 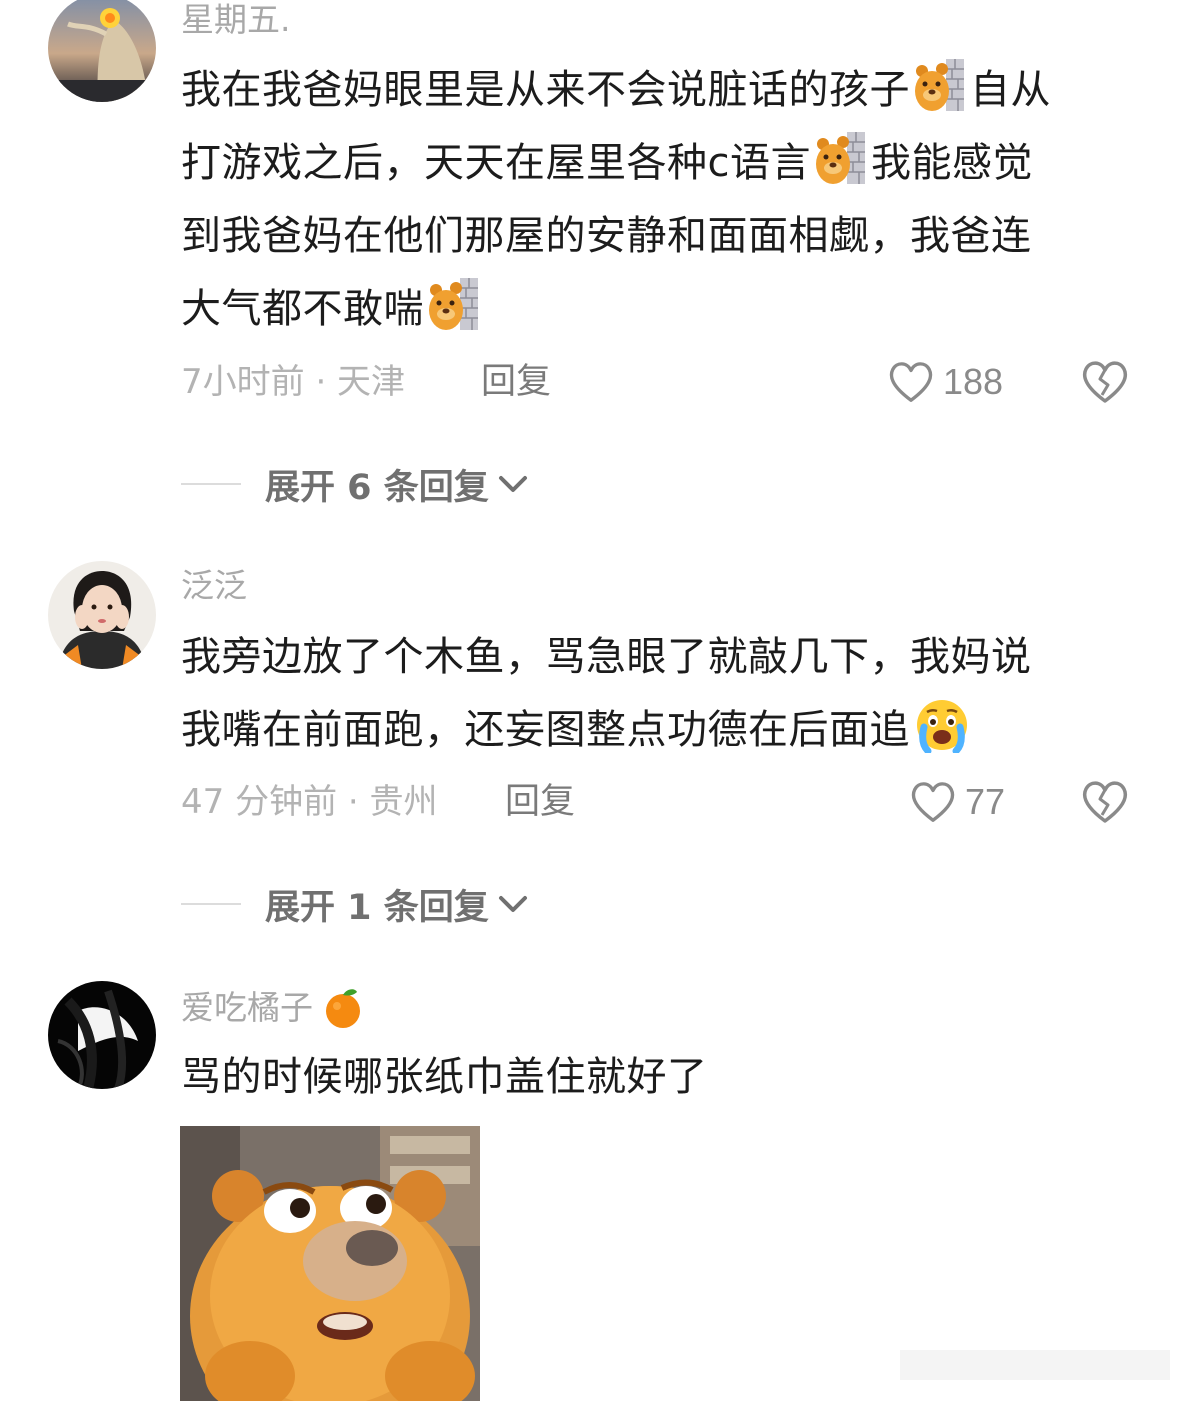 I want to click on expand-replies-button: 展开 1 条回复, so click(x=355, y=904).